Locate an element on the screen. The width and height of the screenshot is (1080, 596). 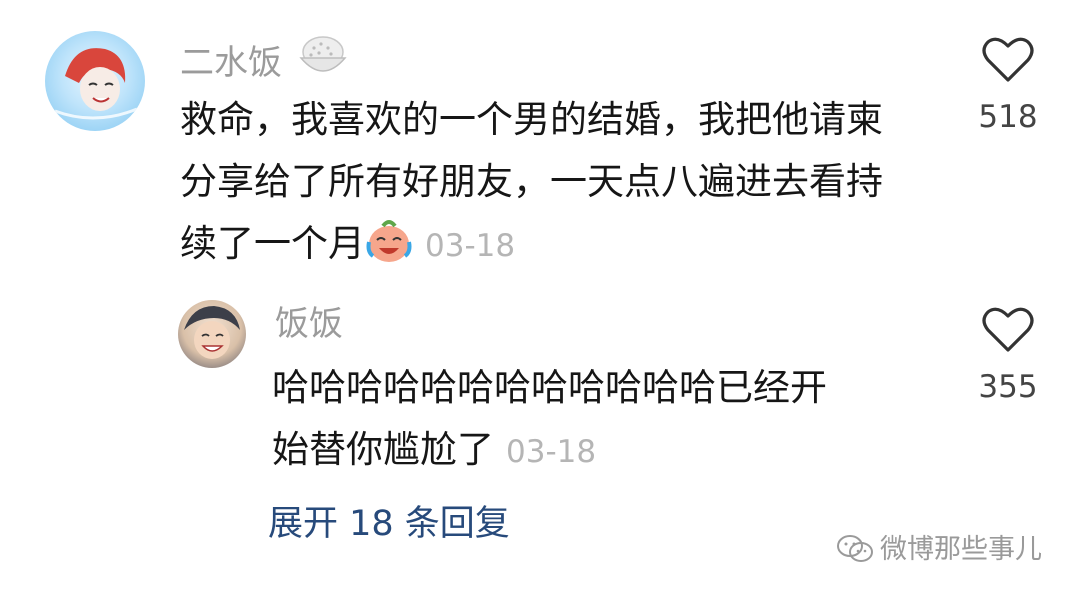
avatar is located at coordinates (95, 81).